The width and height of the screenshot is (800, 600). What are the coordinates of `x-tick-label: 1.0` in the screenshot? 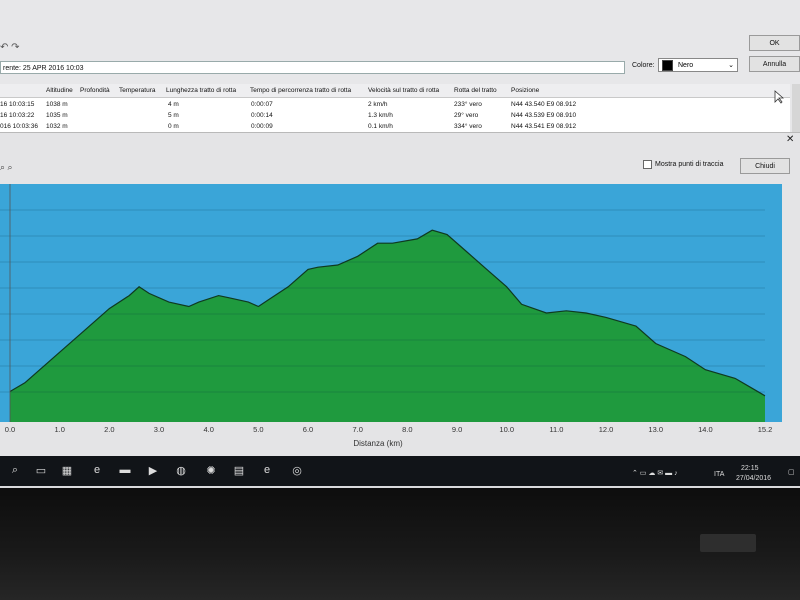 It's located at (59, 429).